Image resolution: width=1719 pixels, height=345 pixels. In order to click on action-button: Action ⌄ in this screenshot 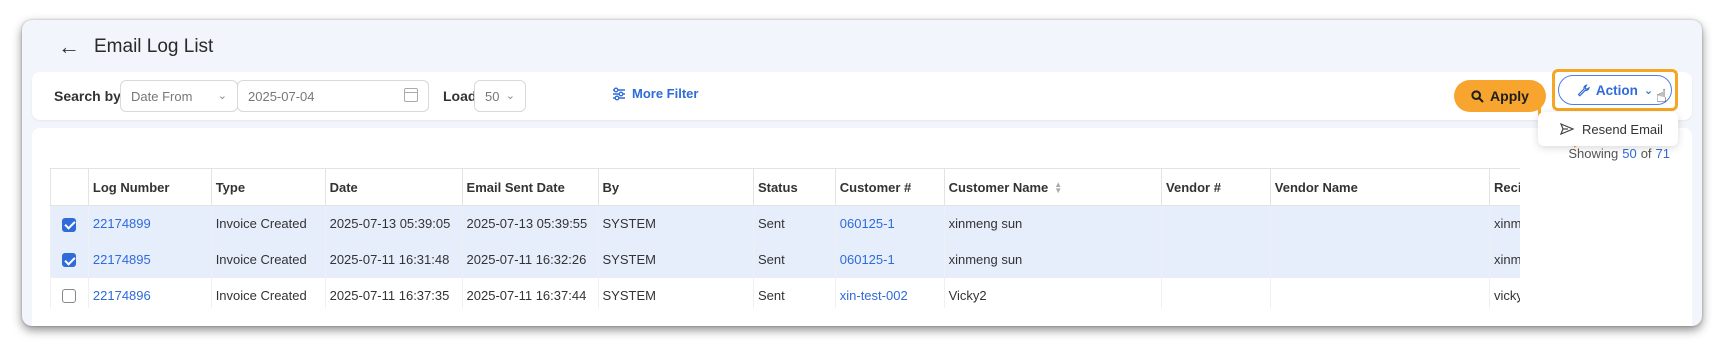, I will do `click(1615, 90)`.